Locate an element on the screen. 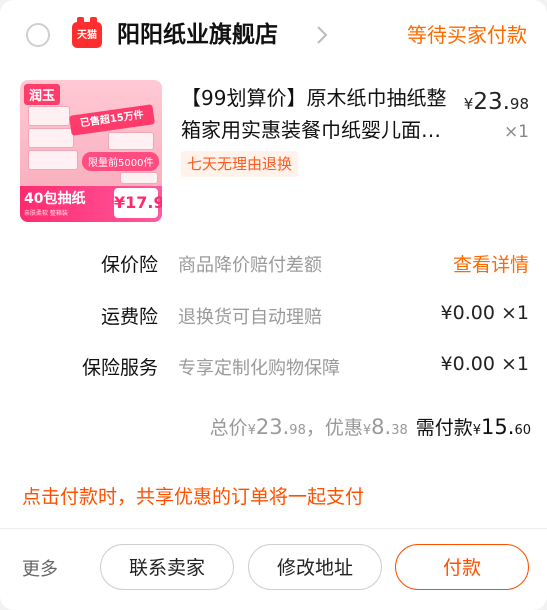 Image resolution: width=547 pixels, height=610 pixels. service-desc-shipping-insurance: 退换货可自动理赔 is located at coordinates (250, 317).